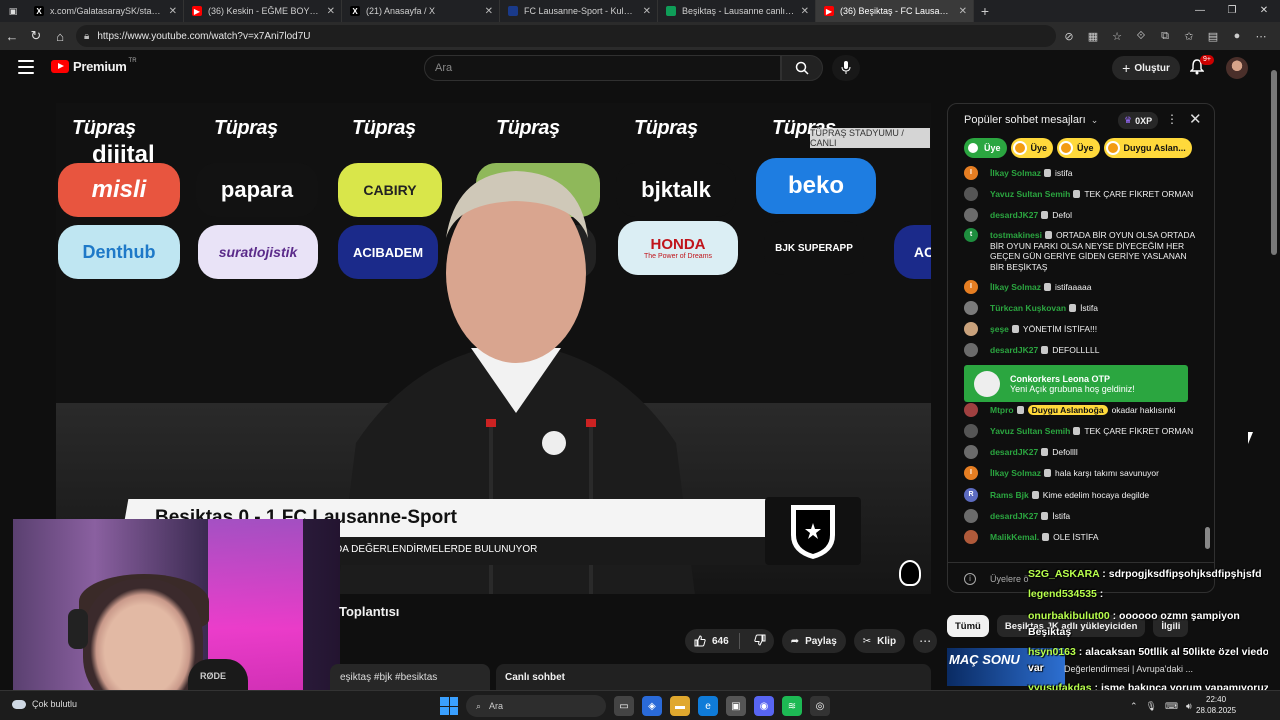 The height and width of the screenshot is (720, 1280). Describe the element at coordinates (711, 641) in the screenshot. I see `like-button: 646` at that location.